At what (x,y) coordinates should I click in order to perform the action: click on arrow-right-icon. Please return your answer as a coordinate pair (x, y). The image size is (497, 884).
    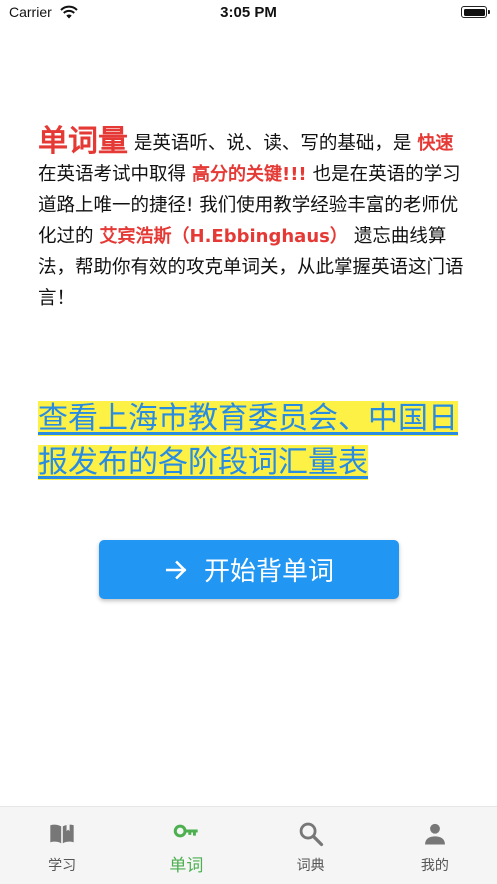
    Looking at the image, I should click on (176, 569).